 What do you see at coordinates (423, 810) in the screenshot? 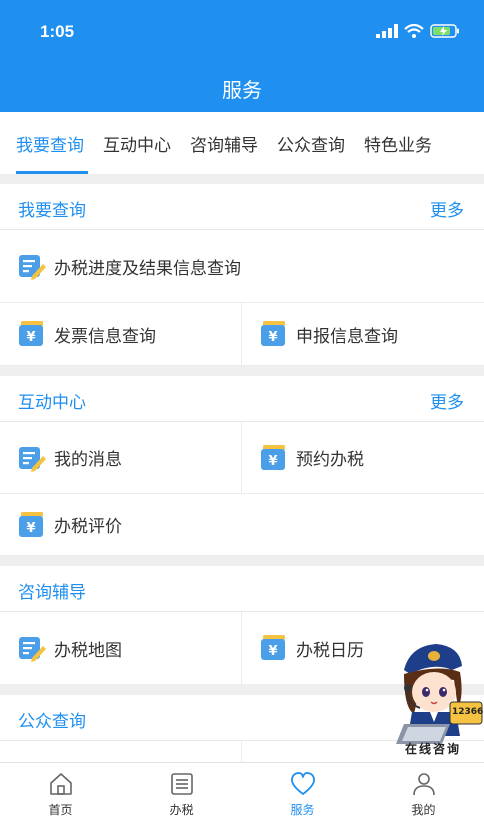
I see `nav-label: 我的` at bounding box center [423, 810].